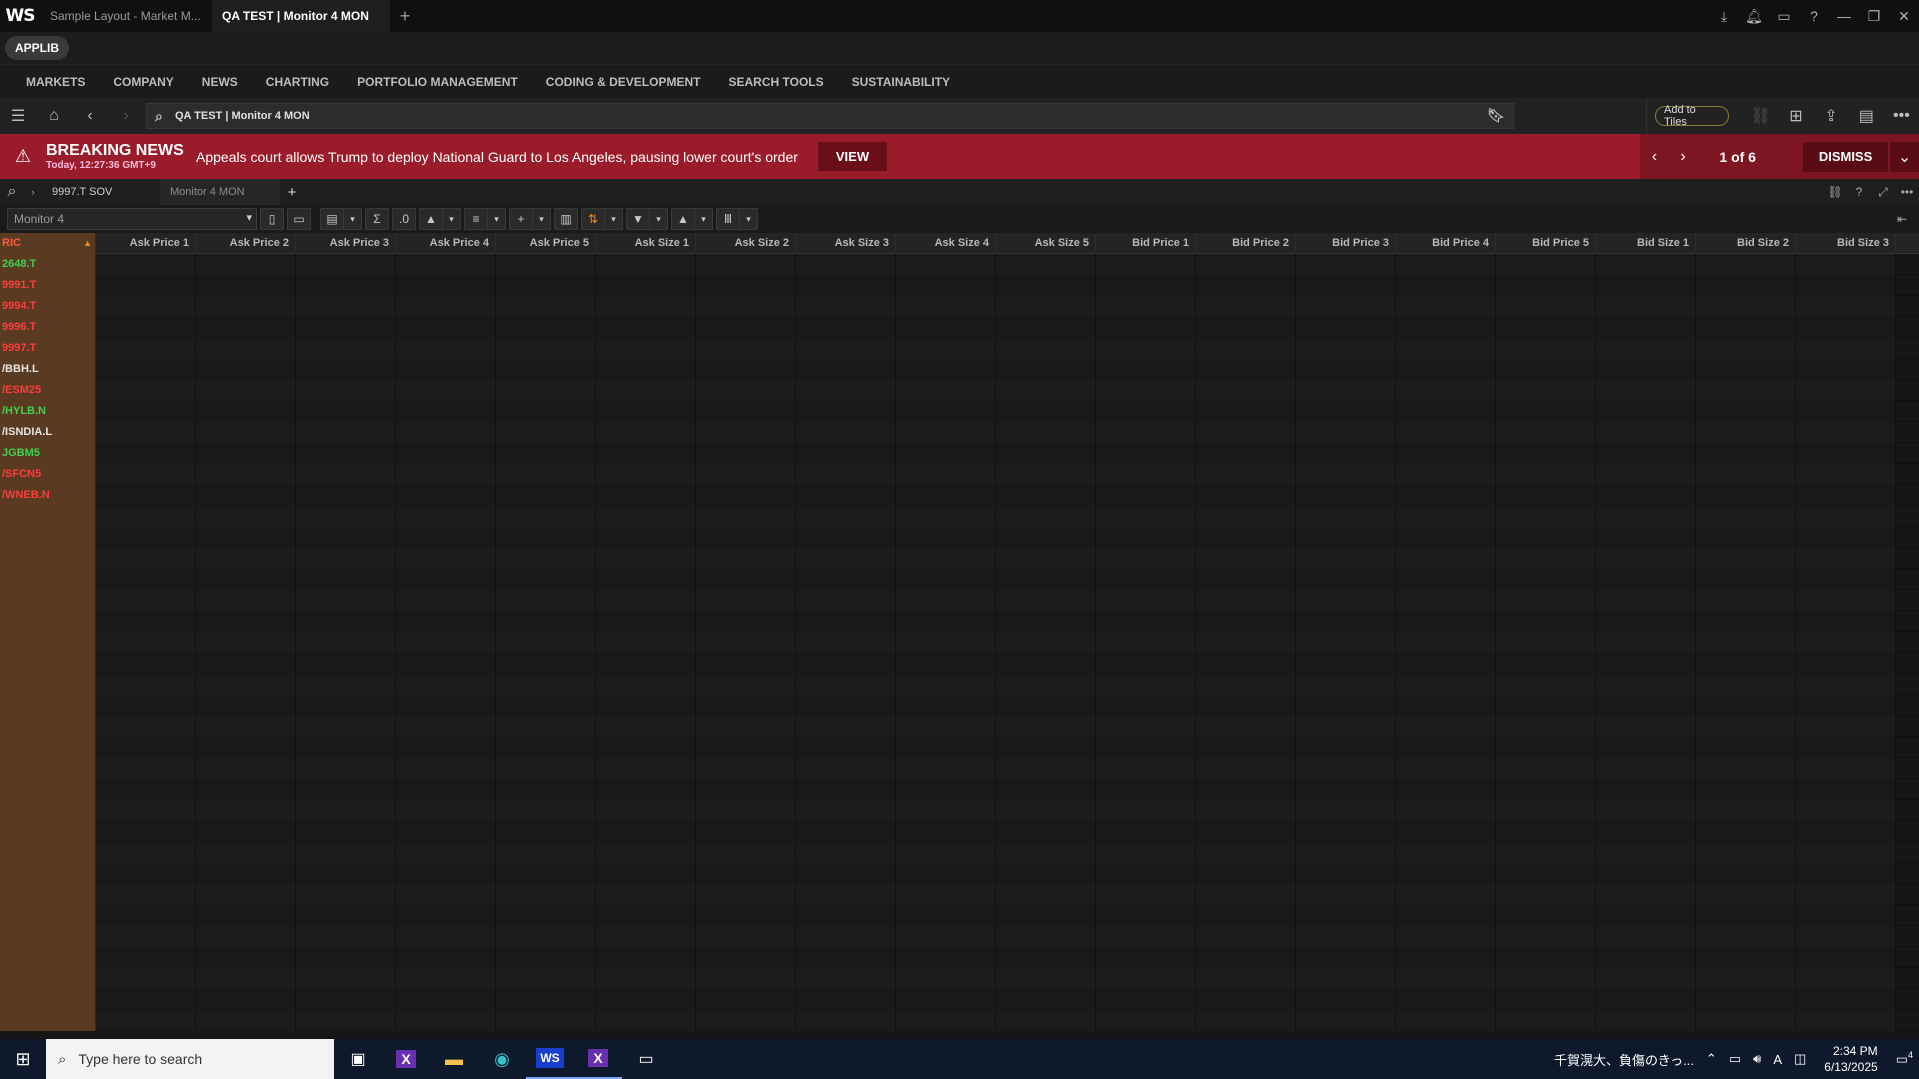  What do you see at coordinates (404, 219) in the screenshot?
I see `decimal-icon: .0` at bounding box center [404, 219].